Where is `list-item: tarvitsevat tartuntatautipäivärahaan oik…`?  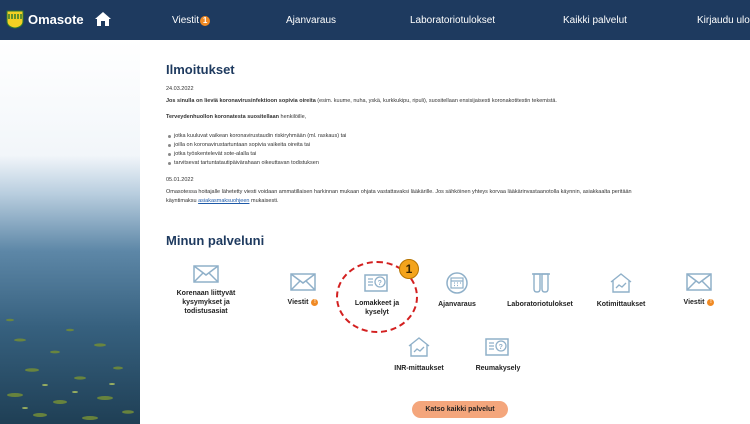 list-item: tarvitsevat tartuntatautipäivärahaan oik… is located at coordinates (256, 163).